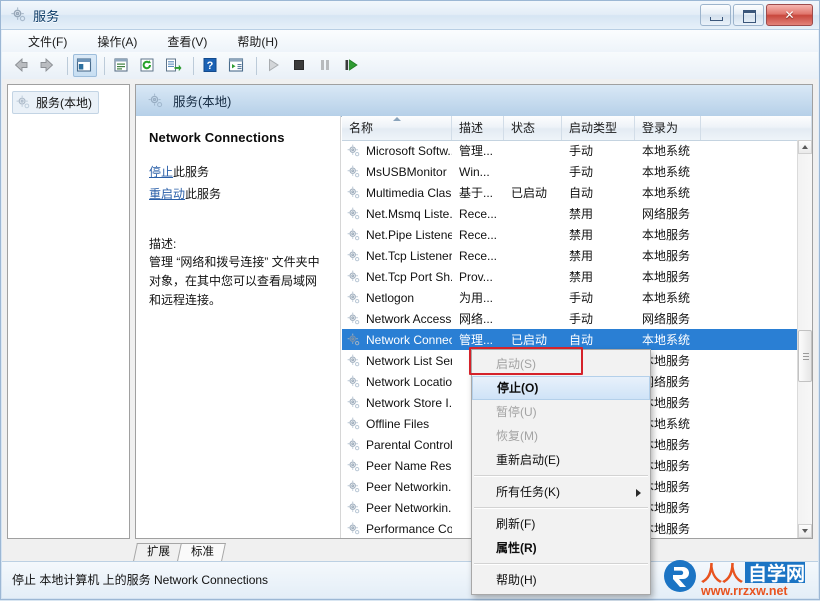  Describe the element at coordinates (533, 128) in the screenshot. I see `column-header-status: 状态` at that location.